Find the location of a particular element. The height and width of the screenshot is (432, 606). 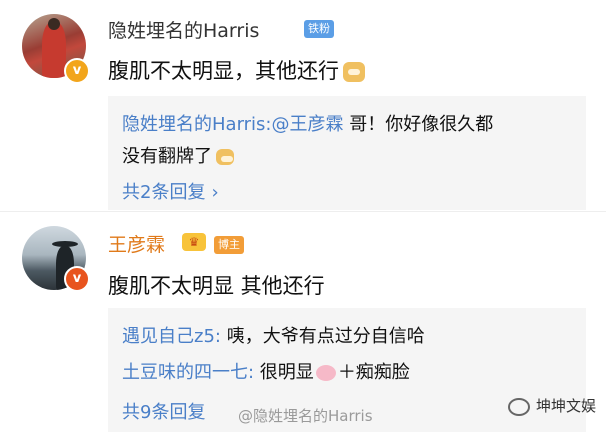

view-replies-label: 共9条回复 is located at coordinates (164, 412).